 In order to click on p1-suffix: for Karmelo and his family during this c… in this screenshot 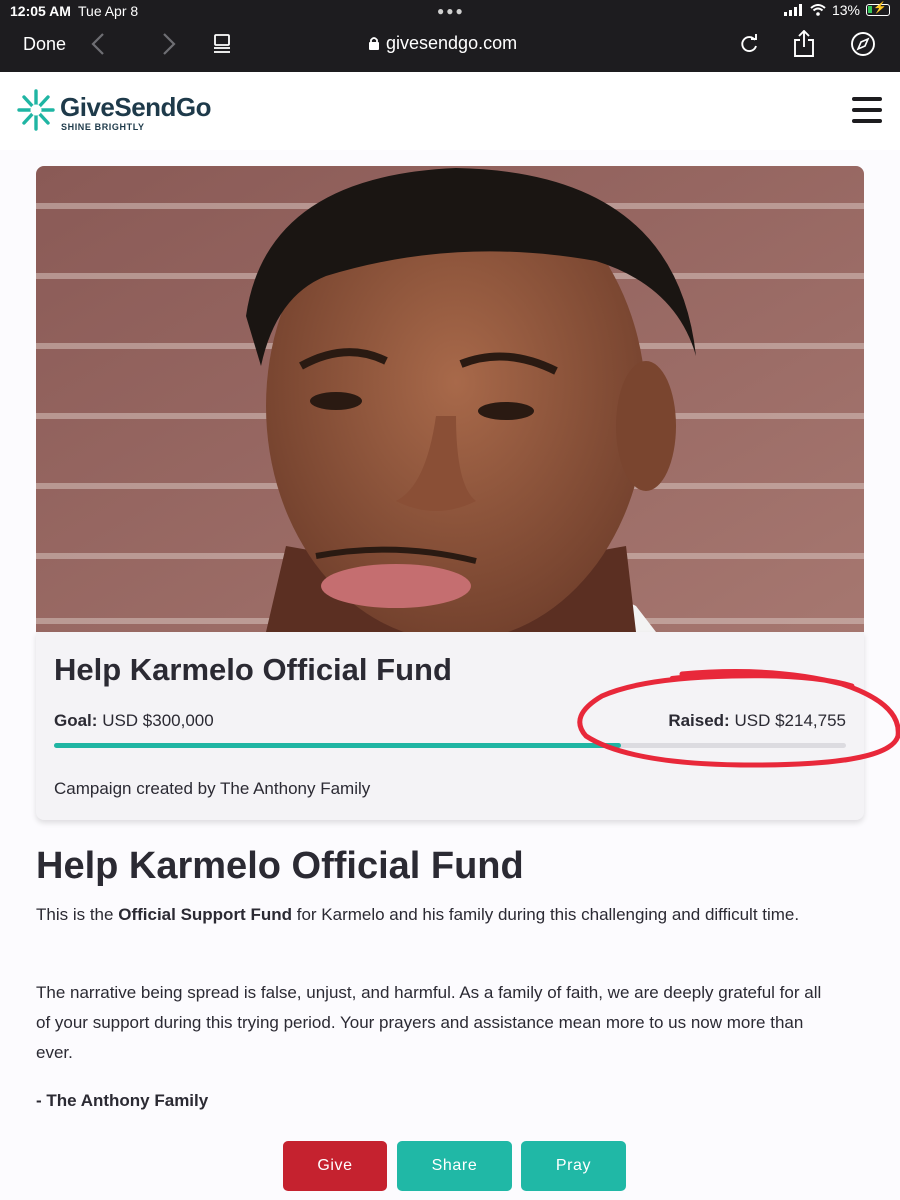, I will do `click(548, 914)`.